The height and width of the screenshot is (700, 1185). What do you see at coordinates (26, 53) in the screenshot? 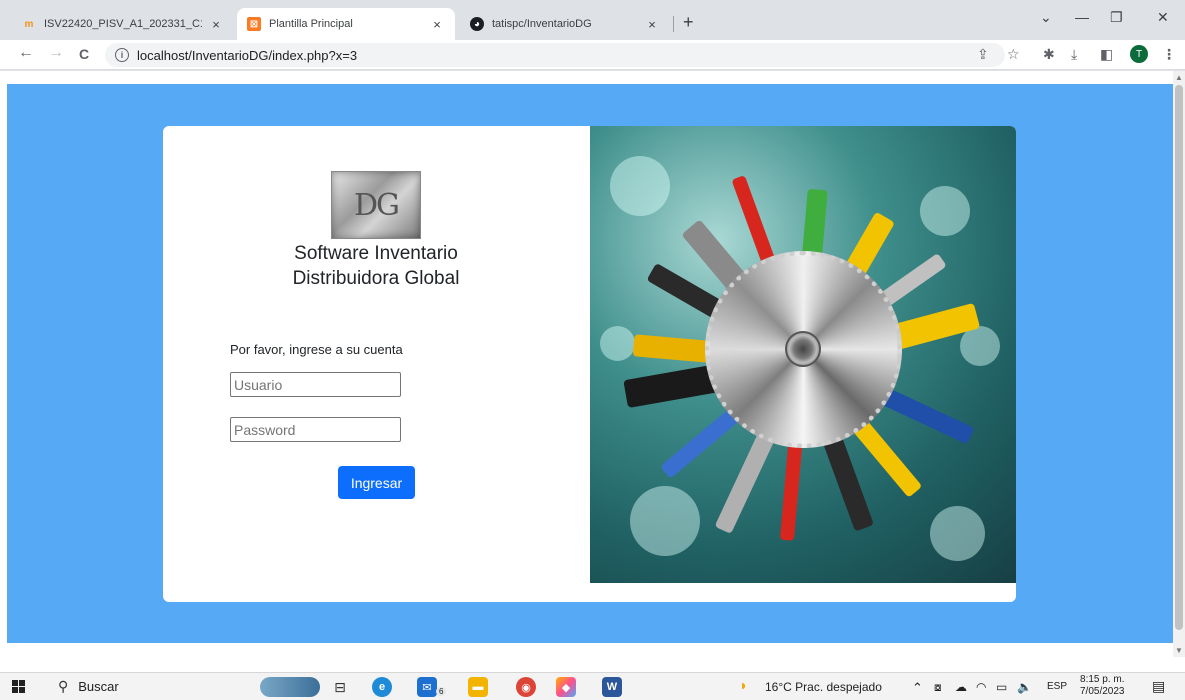
I see `back-button: ←` at bounding box center [26, 53].